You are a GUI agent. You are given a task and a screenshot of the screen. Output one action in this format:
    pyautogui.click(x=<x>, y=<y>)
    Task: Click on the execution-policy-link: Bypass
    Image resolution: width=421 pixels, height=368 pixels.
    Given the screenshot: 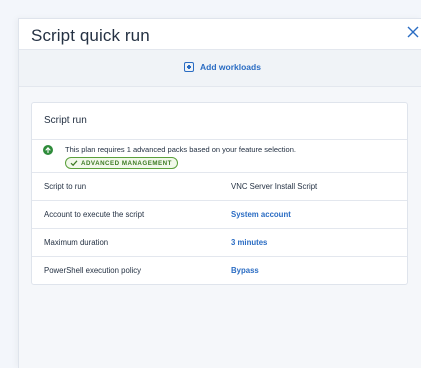 What is the action you would take?
    pyautogui.click(x=245, y=270)
    